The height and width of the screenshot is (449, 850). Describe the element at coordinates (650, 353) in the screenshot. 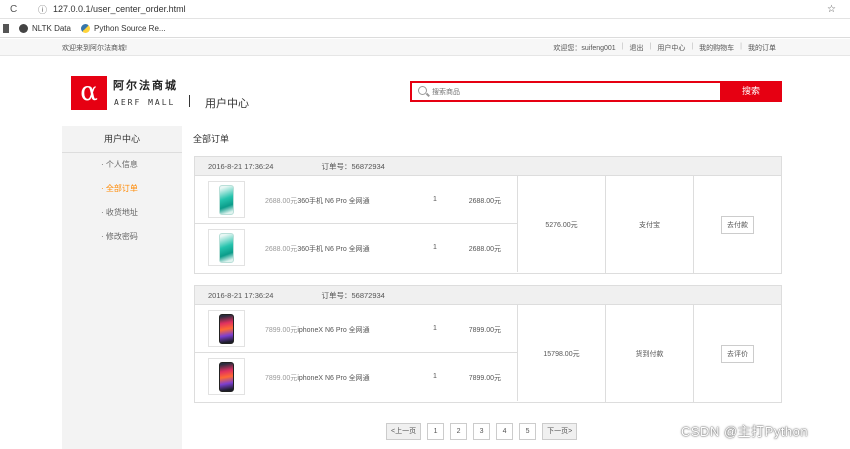

I see `order-status: 货到付款` at that location.